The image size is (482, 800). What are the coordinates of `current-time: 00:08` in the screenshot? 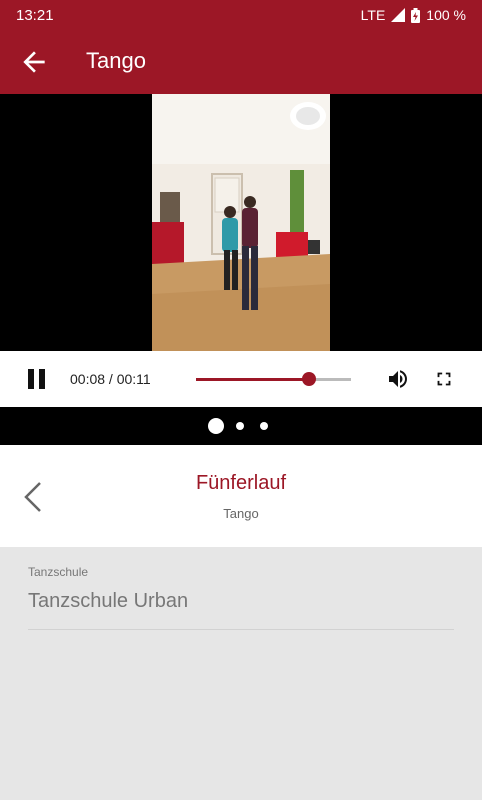 It's located at (88, 379).